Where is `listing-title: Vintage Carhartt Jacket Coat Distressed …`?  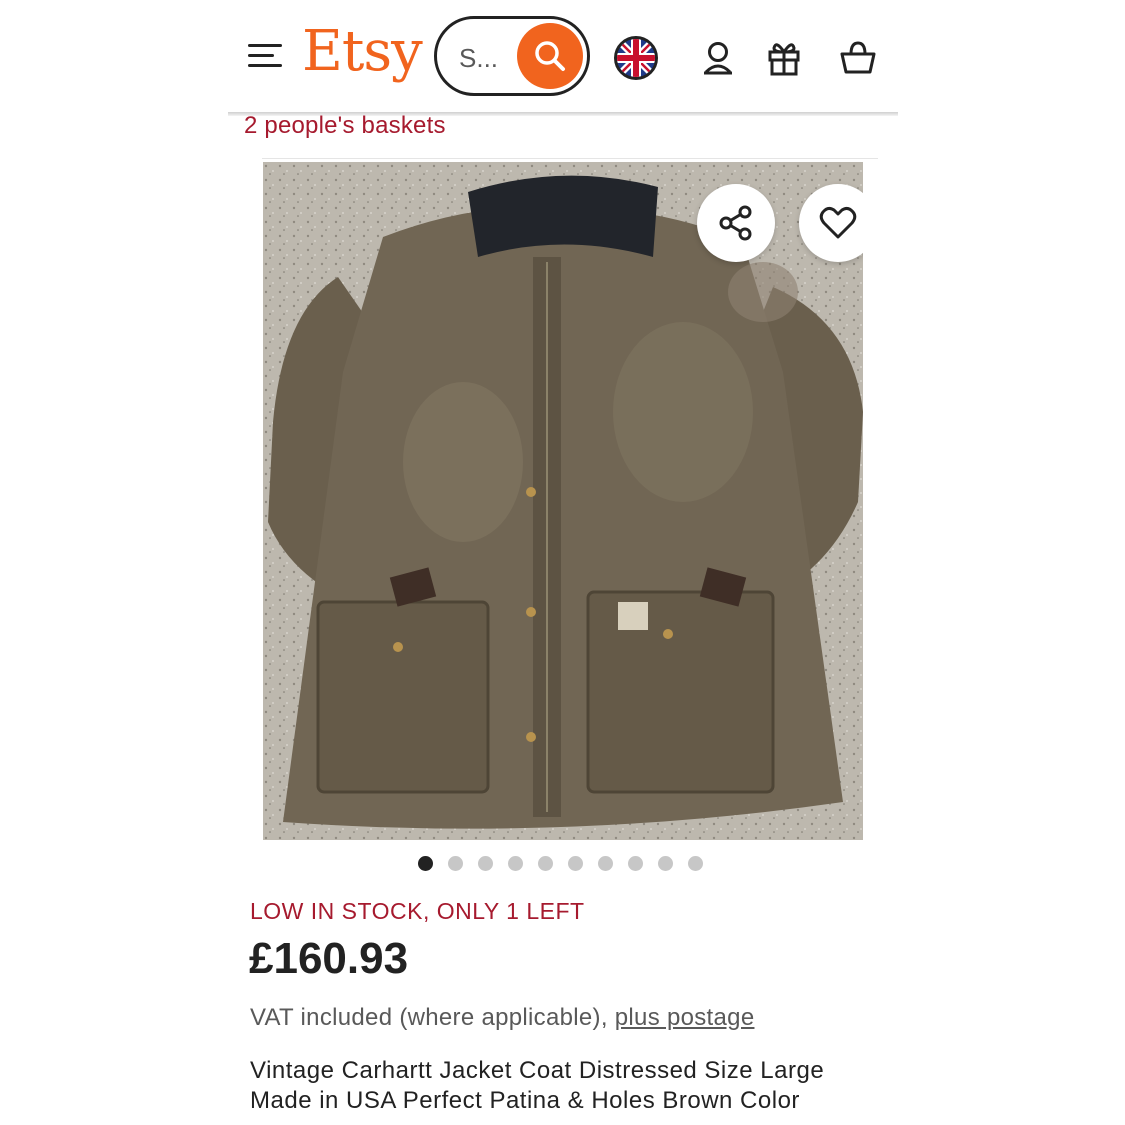
listing-title: Vintage Carhartt Jacket Coat Distressed … is located at coordinates (537, 1085).